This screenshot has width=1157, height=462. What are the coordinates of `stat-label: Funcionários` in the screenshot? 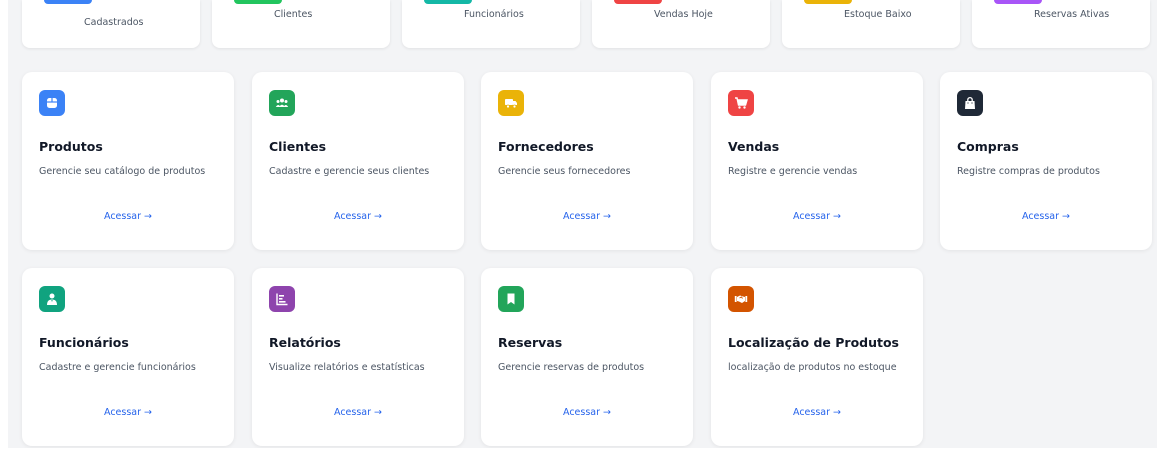 It's located at (494, 14).